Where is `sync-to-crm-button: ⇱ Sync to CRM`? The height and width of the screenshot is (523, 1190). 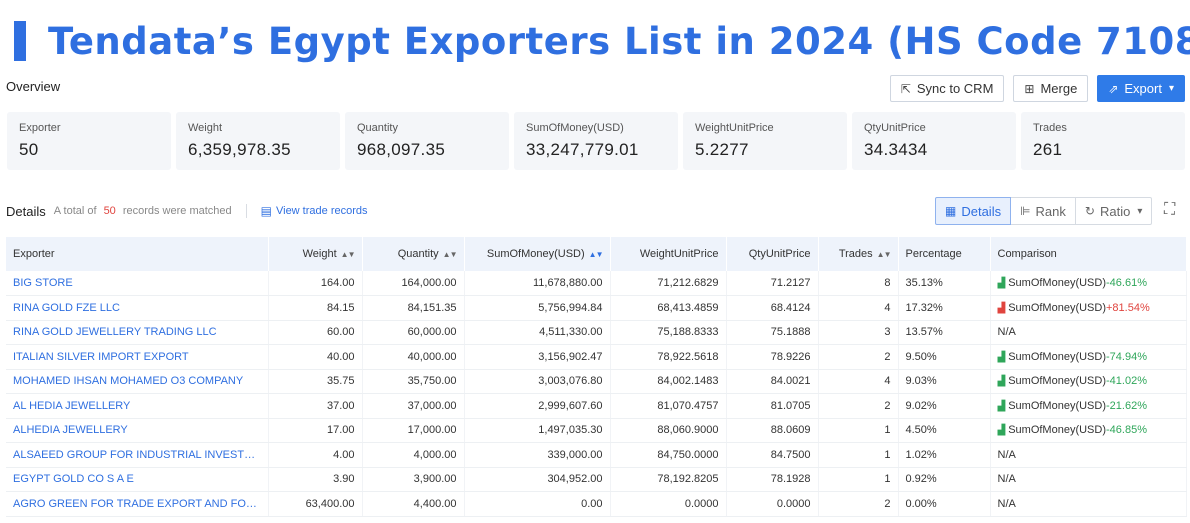
sync-to-crm-button: ⇱ Sync to CRM is located at coordinates (947, 88).